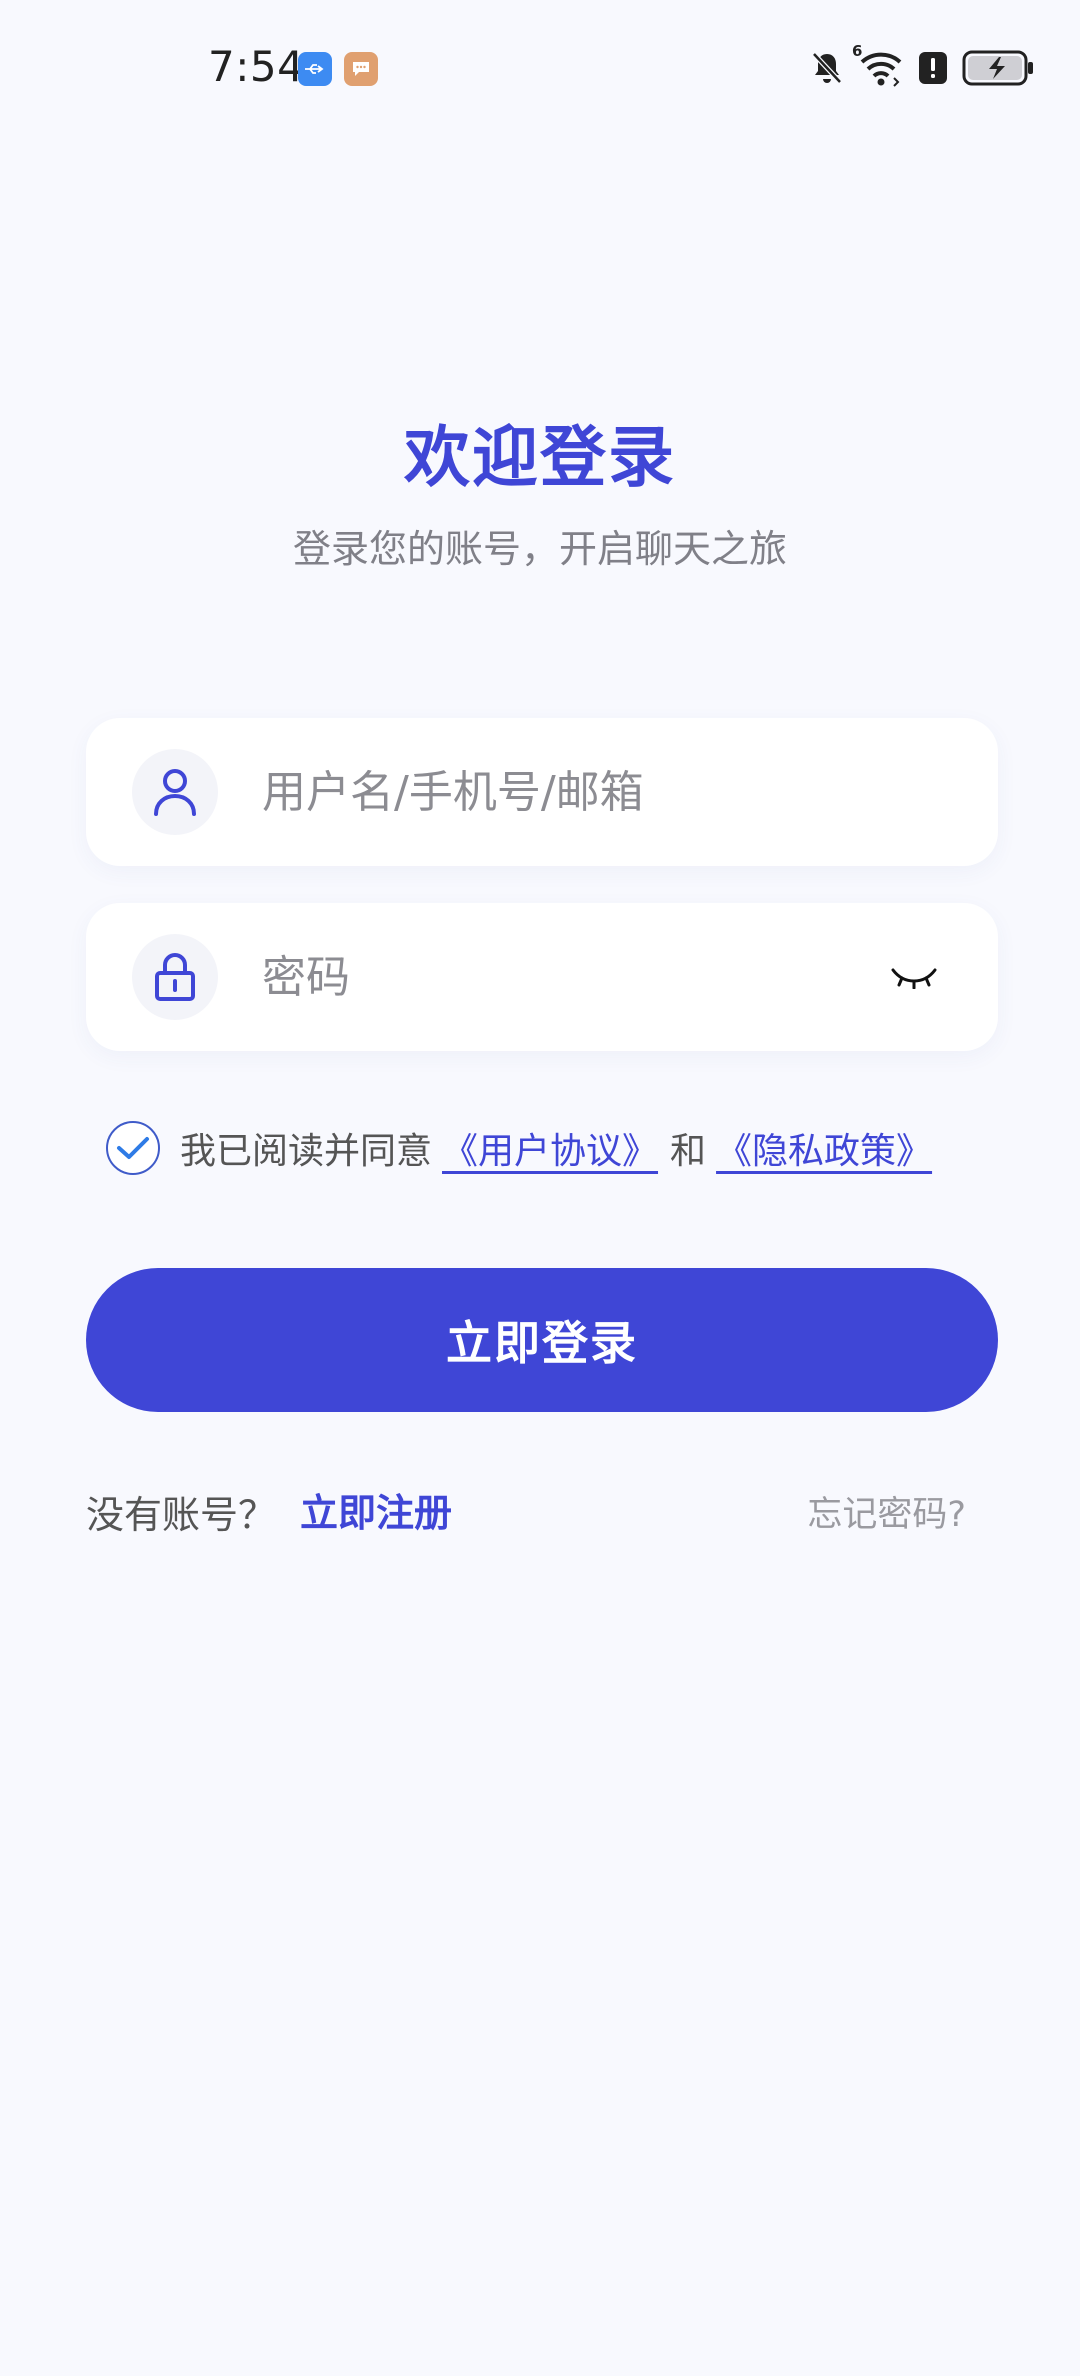 The height and width of the screenshot is (2376, 1080). I want to click on password-input, so click(542, 977).